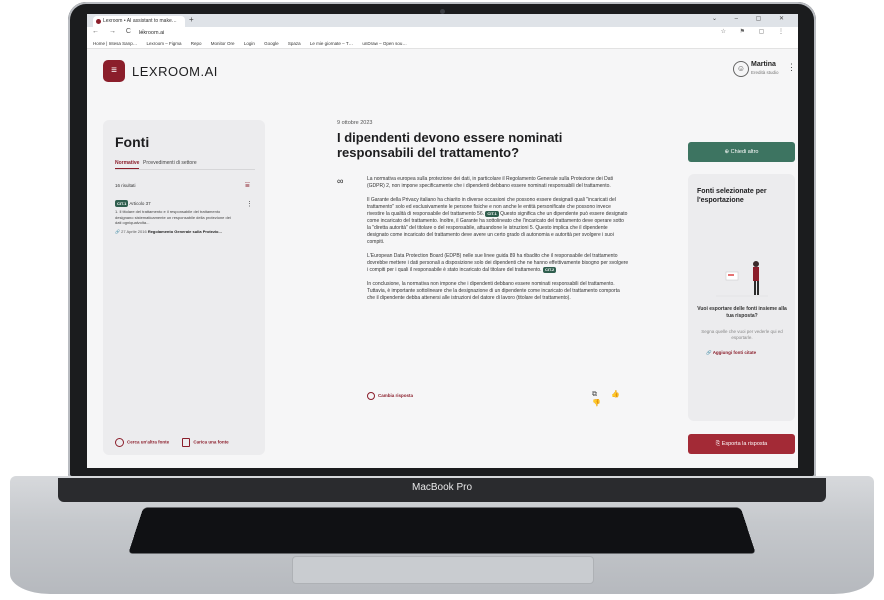 This screenshot has height=600, width=884. I want to click on citation-badge: CIT.2, so click(549, 270).